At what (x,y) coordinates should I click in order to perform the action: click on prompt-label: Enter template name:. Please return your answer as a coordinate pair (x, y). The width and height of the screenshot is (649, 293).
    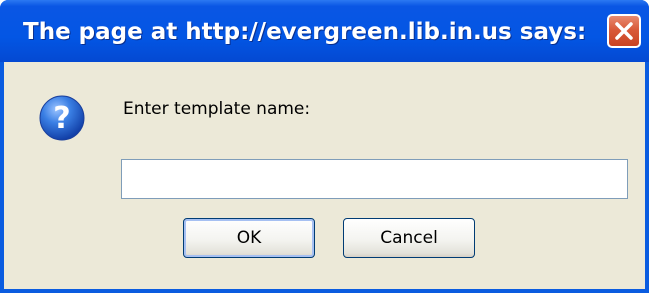
    Looking at the image, I should click on (217, 109).